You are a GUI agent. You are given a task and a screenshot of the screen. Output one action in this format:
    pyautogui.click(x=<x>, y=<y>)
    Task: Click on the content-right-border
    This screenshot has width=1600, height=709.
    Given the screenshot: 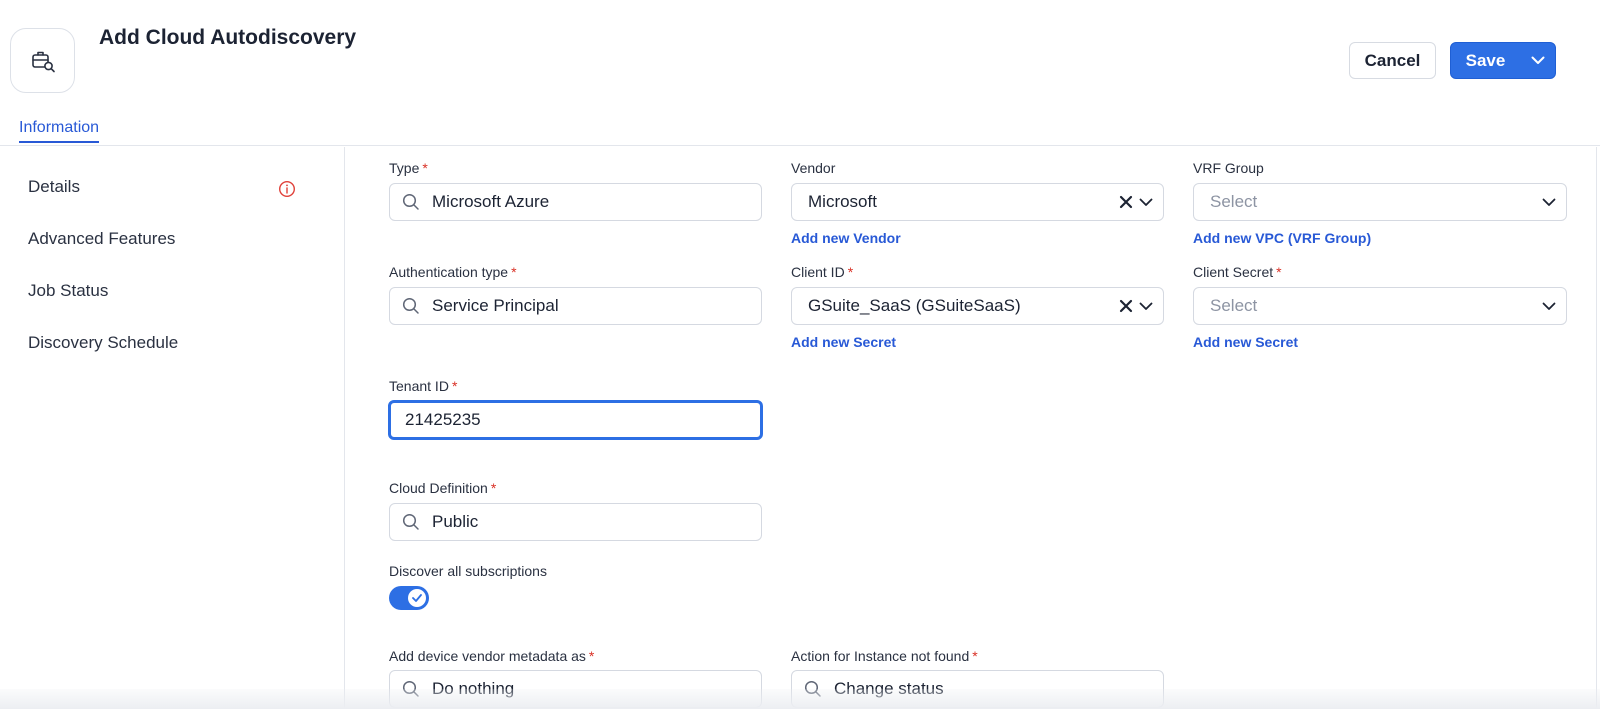 What is the action you would take?
    pyautogui.click(x=1596, y=428)
    